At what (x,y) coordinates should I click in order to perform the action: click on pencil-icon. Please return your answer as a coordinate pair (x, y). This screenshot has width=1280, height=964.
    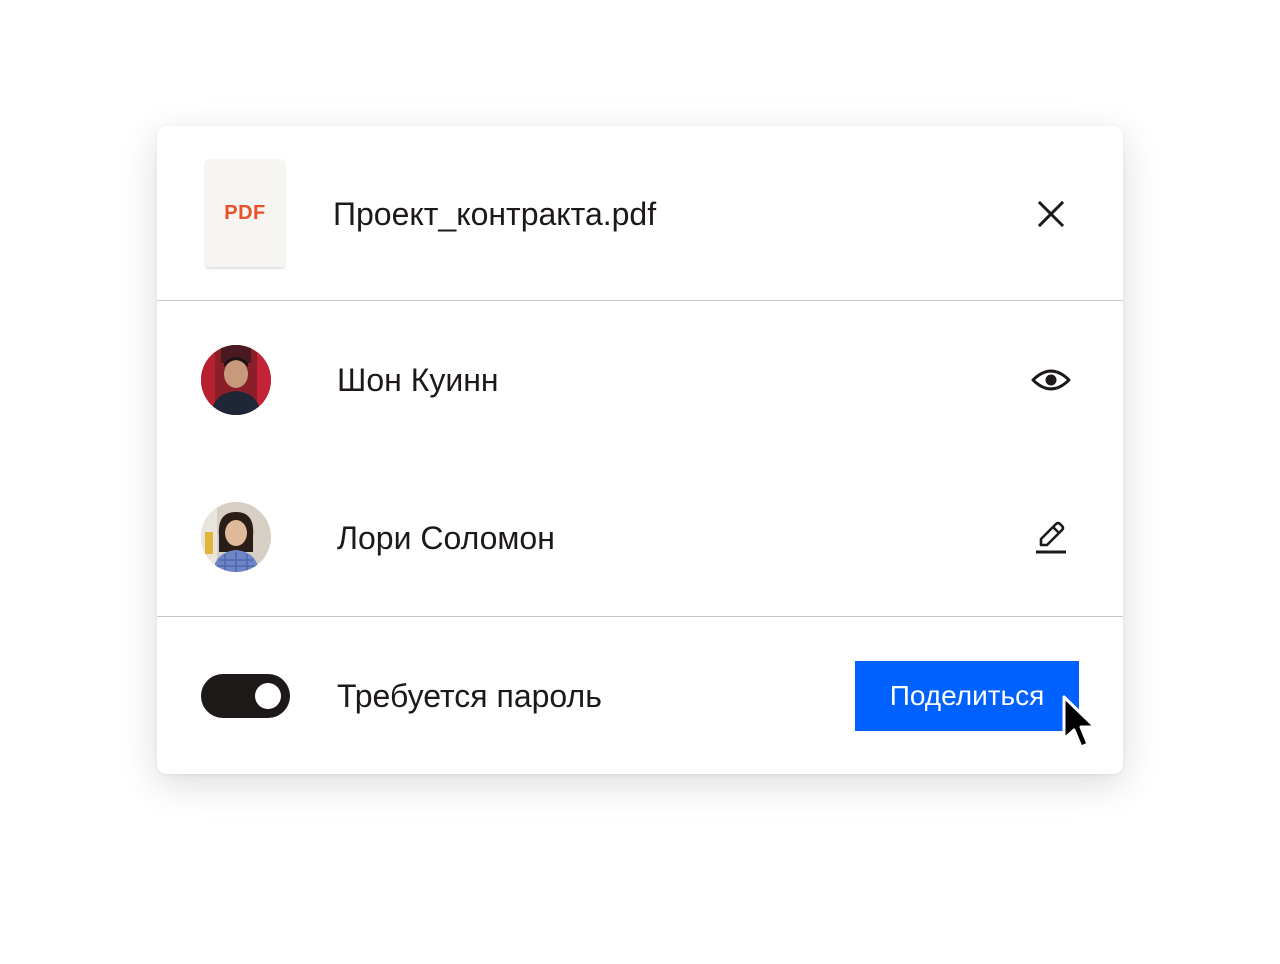
    Looking at the image, I should click on (1051, 537).